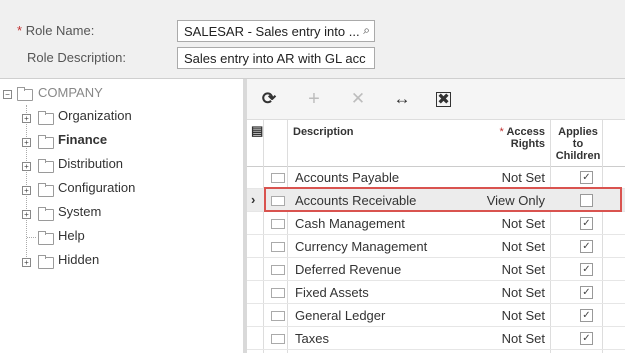 The image size is (625, 353). What do you see at coordinates (436, 177) in the screenshot?
I see `table-row: Accounts Payable Not Set ✓` at bounding box center [436, 177].